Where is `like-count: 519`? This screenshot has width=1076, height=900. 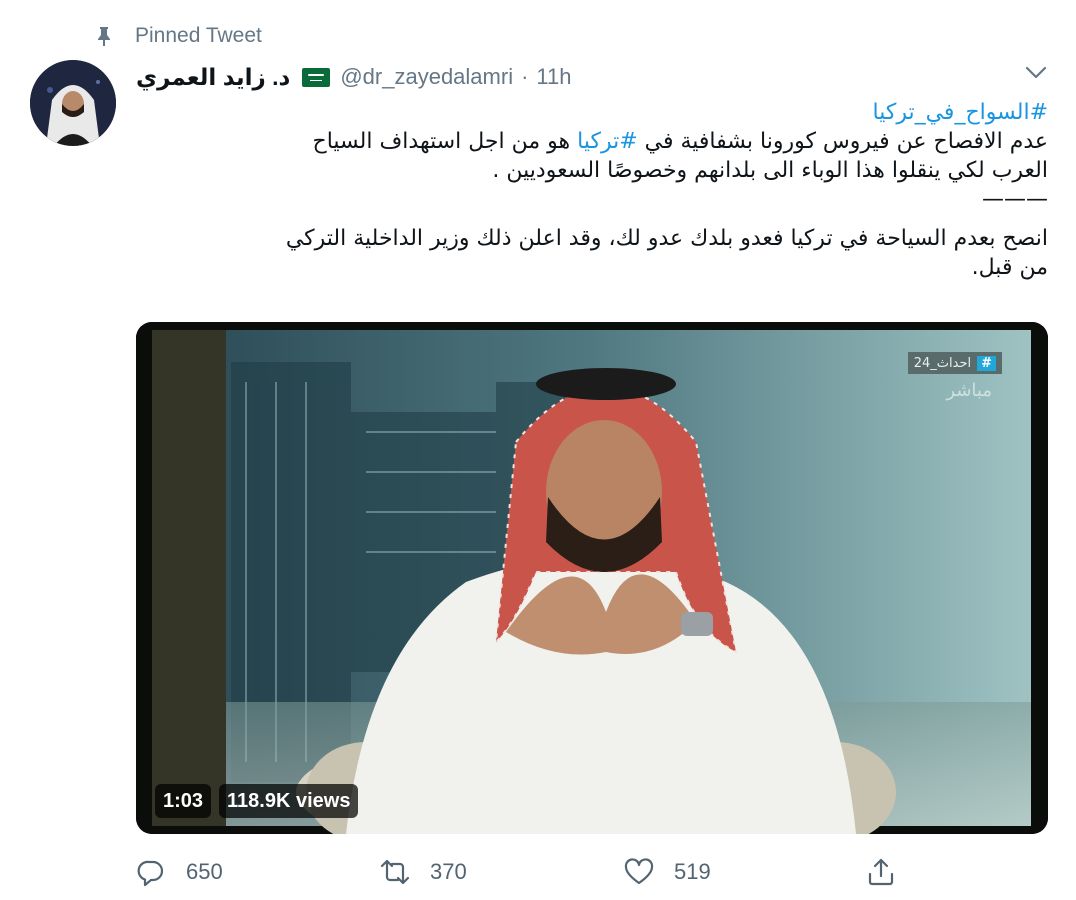
like-count: 519 is located at coordinates (692, 871).